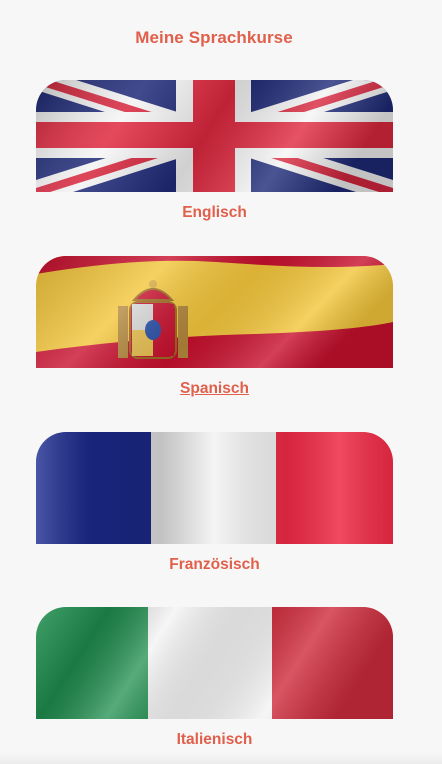 The width and height of the screenshot is (442, 764). Describe the element at coordinates (221, 758) in the screenshot. I see `bottom-fade` at that location.